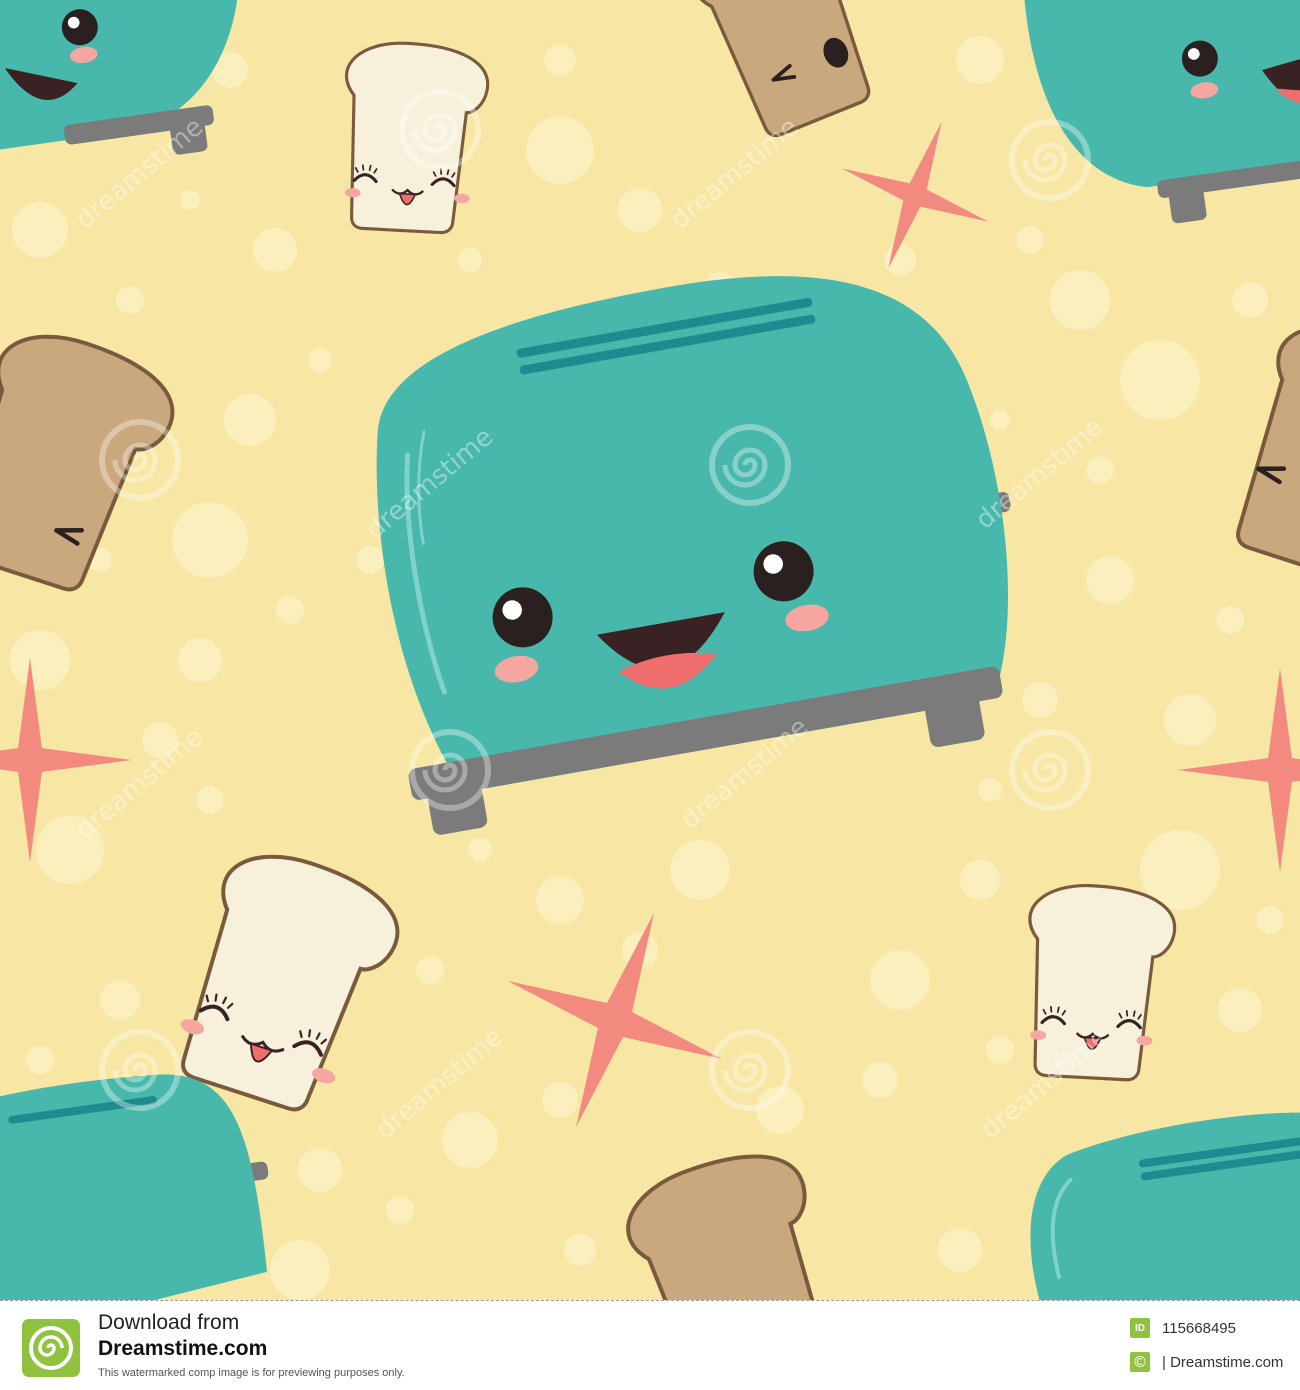  I want to click on image-id-row: ID 115668495, so click(1183, 1328).